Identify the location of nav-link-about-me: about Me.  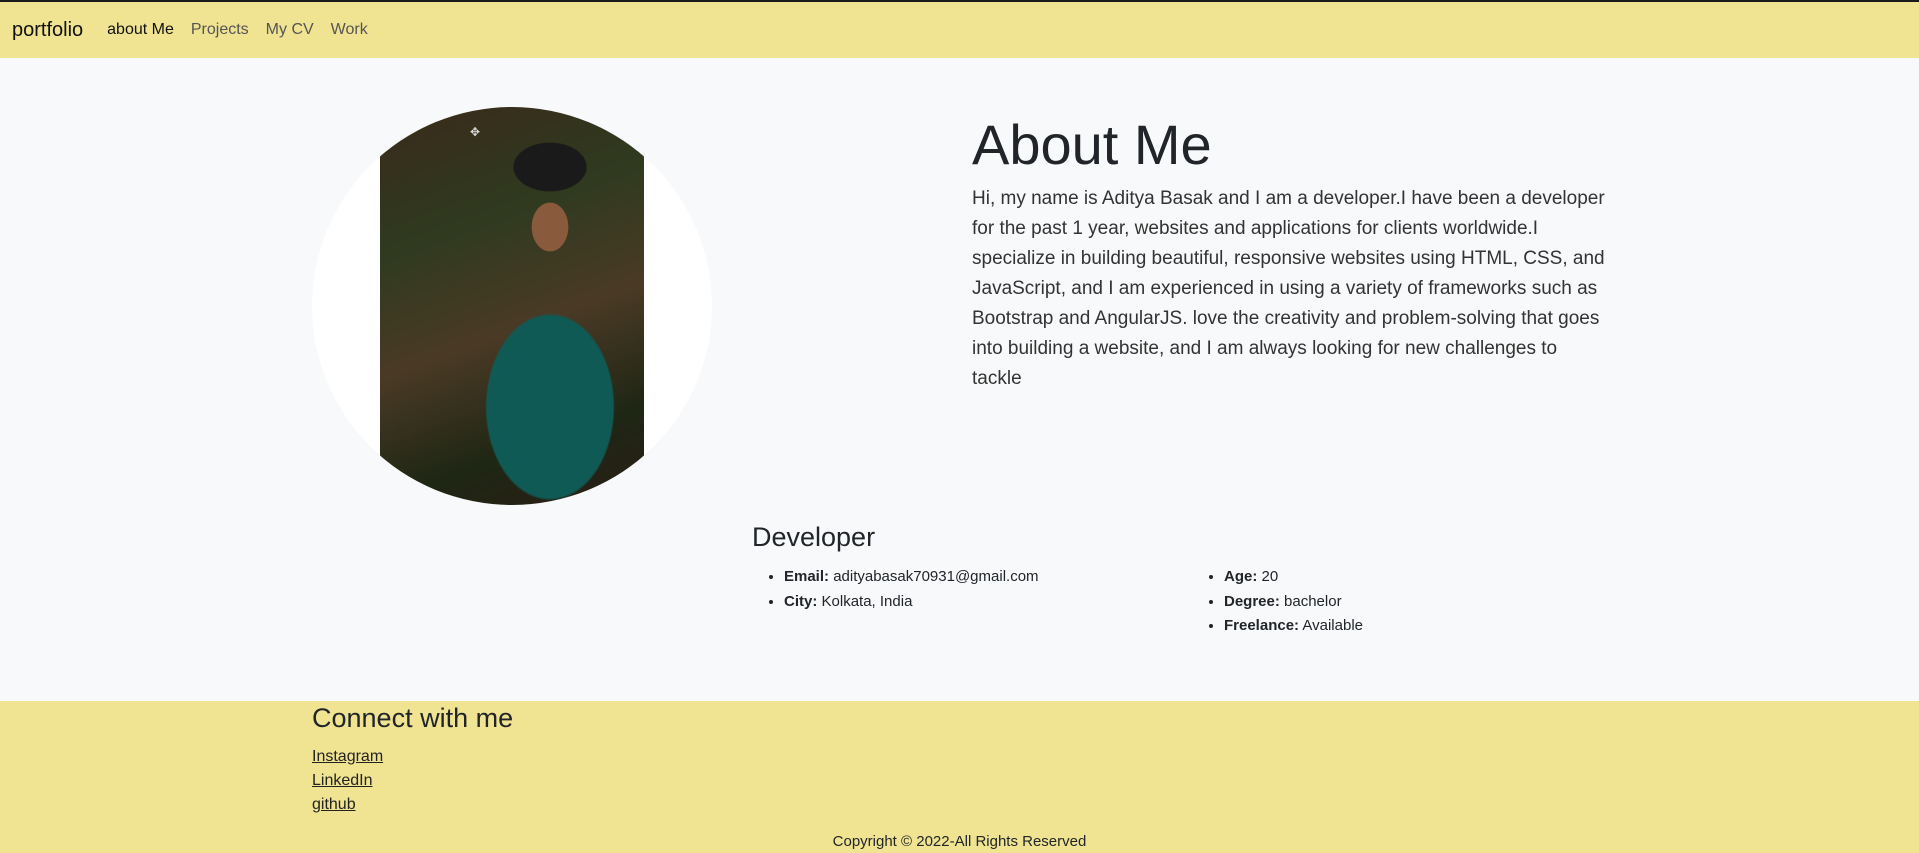
(140, 30).